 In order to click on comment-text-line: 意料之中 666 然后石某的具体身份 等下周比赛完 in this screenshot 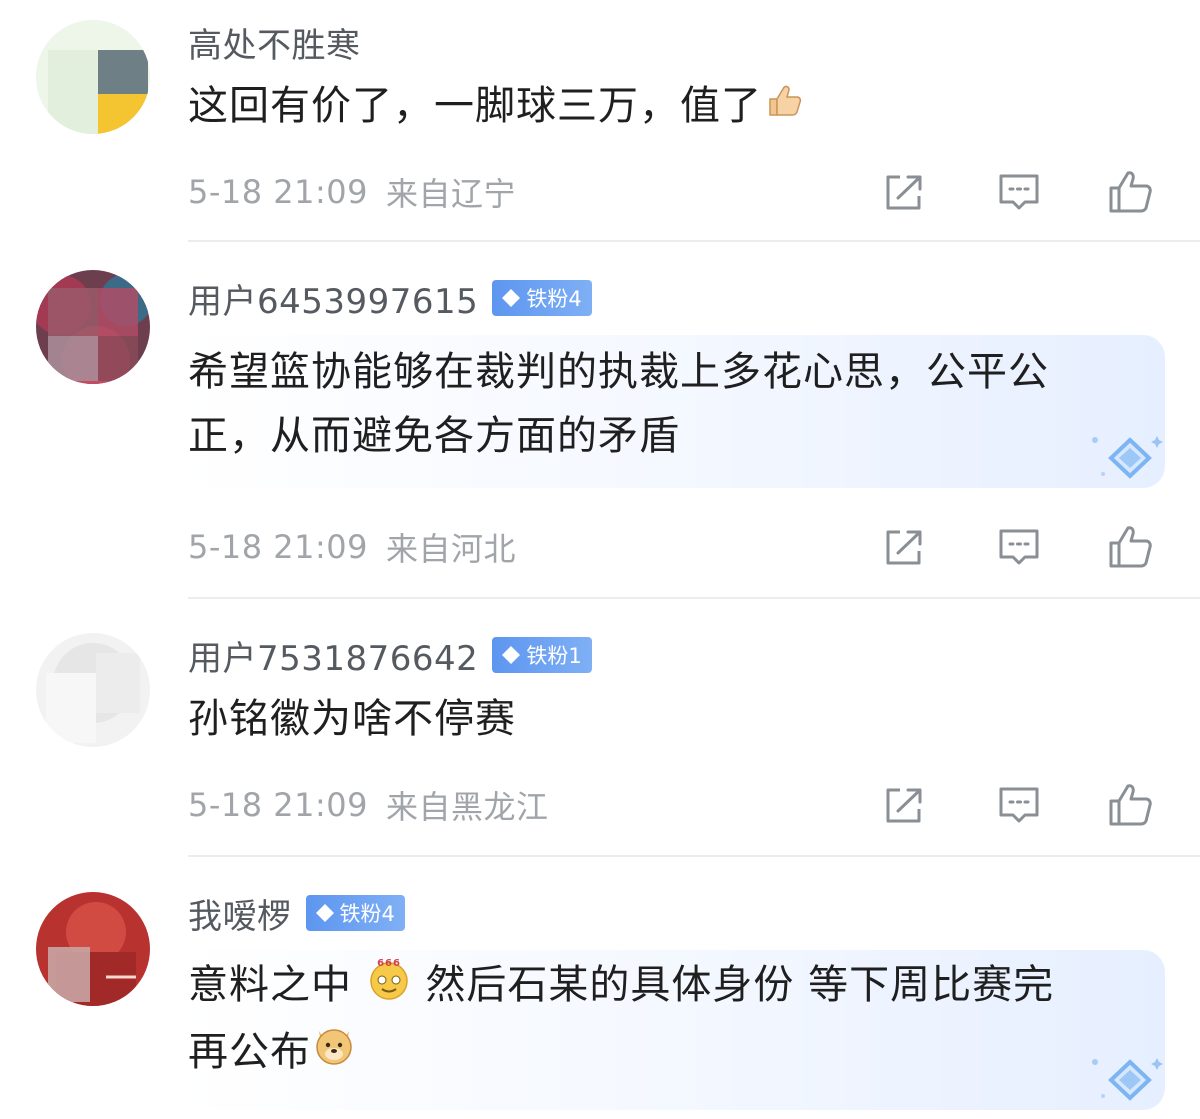, I will do `click(621, 986)`.